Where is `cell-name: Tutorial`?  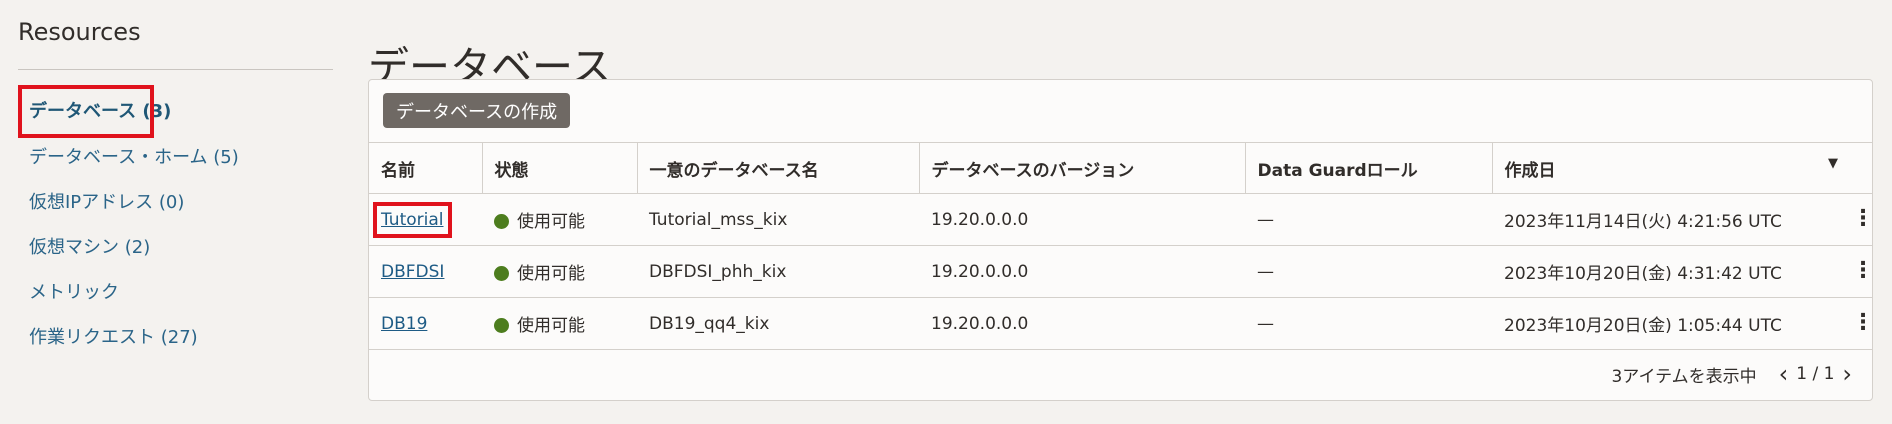 cell-name: Tutorial is located at coordinates (425, 219).